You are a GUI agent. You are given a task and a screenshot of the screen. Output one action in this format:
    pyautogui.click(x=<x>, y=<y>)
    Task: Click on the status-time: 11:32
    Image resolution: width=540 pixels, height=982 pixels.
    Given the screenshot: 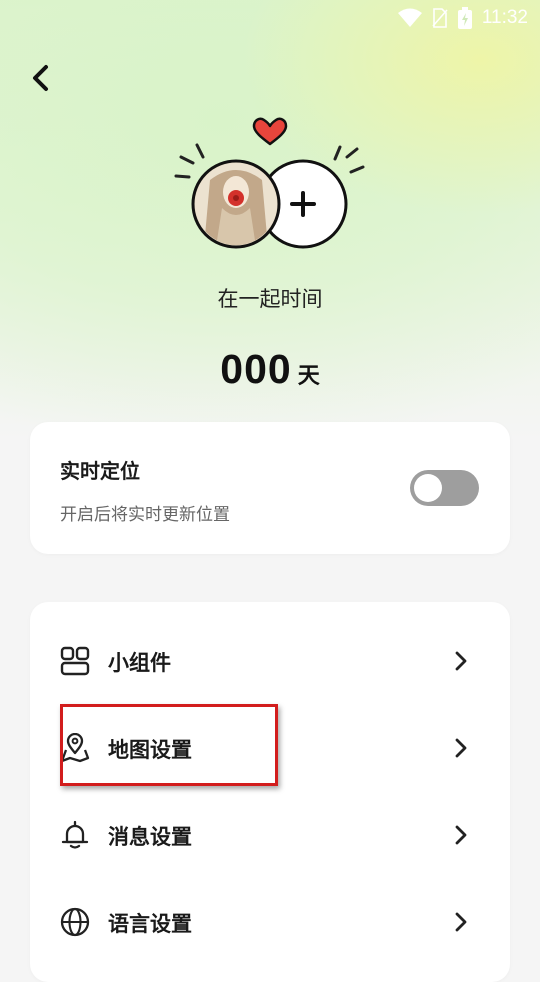 What is the action you would take?
    pyautogui.click(x=504, y=17)
    